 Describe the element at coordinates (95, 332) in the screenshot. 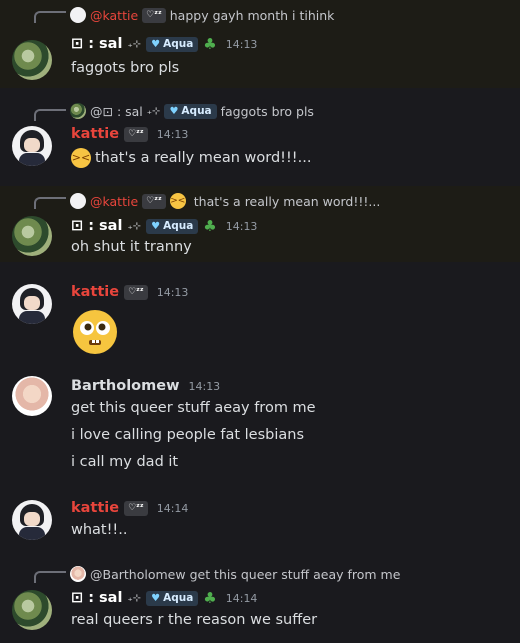

I see `pleading-emoji-icon` at that location.